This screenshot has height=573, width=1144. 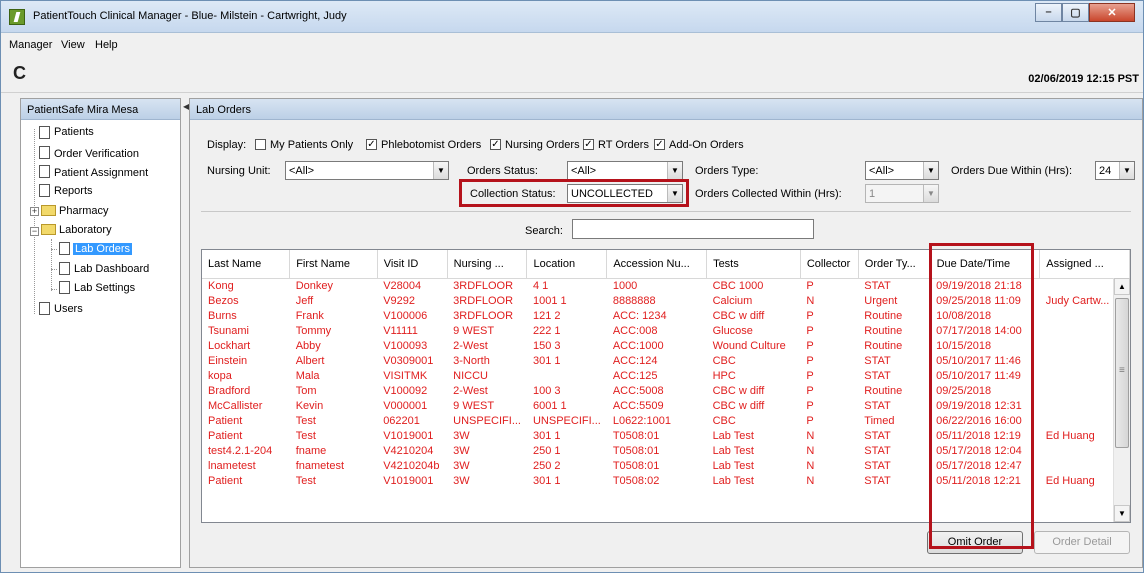 What do you see at coordinates (408, 360) in the screenshot?
I see `table-cell: V0309001` at bounding box center [408, 360].